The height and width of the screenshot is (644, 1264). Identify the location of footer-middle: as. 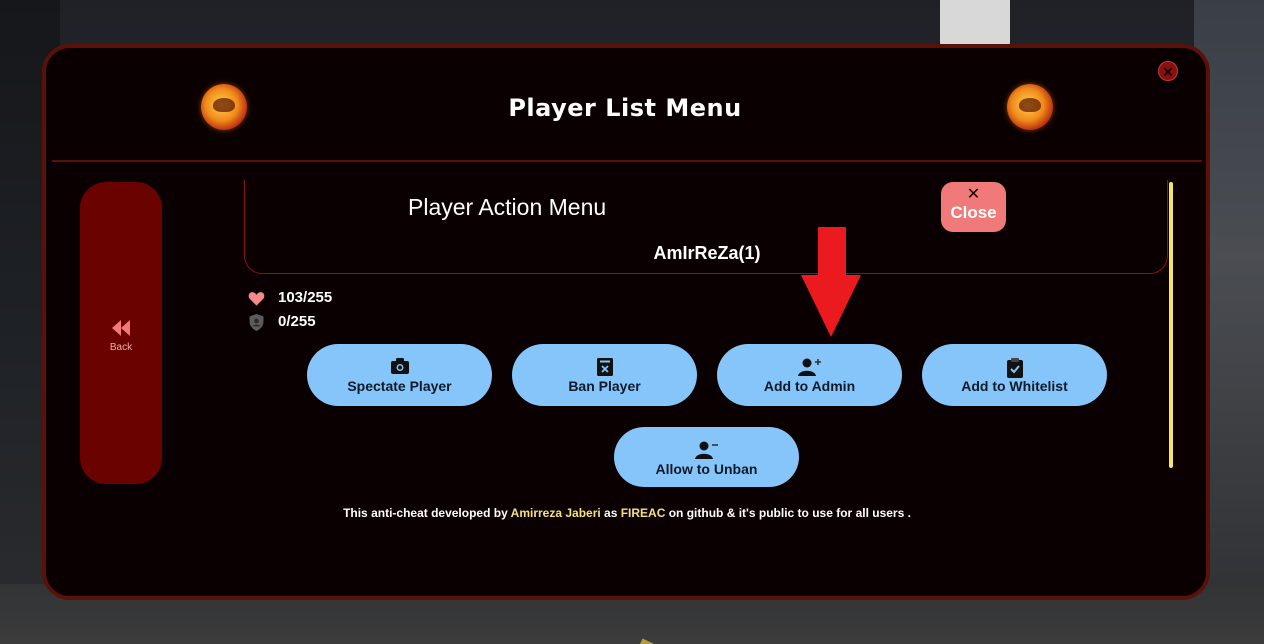
(610, 513).